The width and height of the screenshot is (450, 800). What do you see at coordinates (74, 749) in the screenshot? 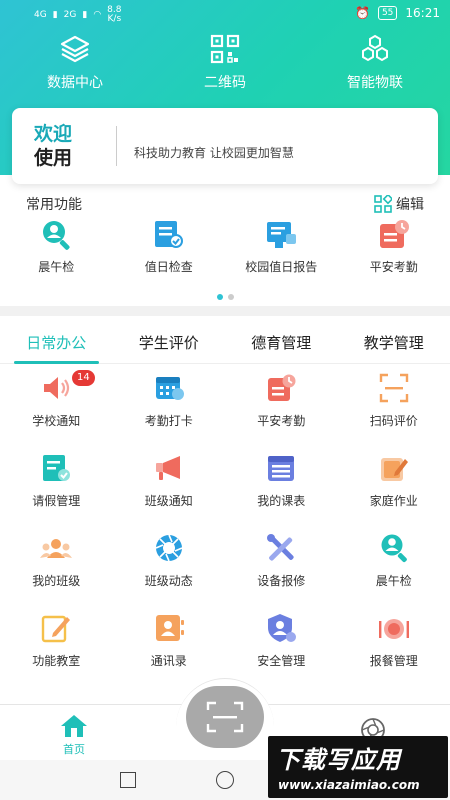
I see `bottom-tab-home-label: 首页` at bounding box center [74, 749].